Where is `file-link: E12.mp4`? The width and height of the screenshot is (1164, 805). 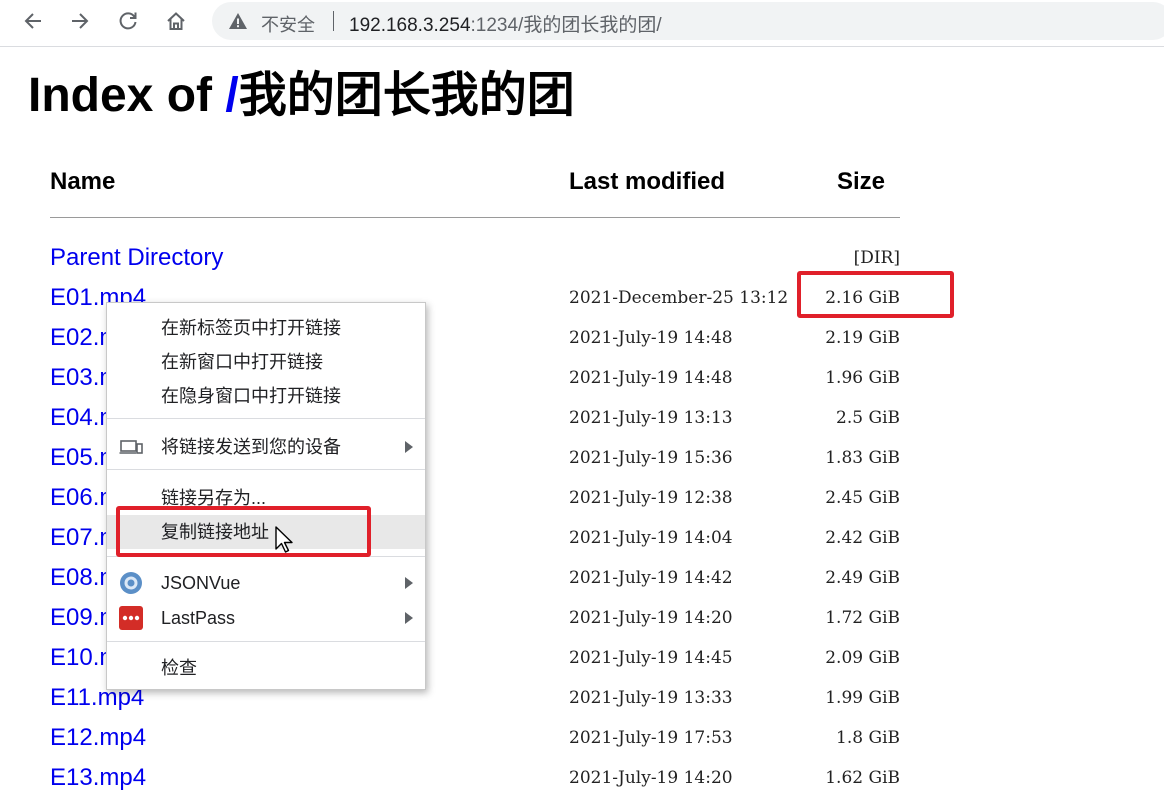 file-link: E12.mp4 is located at coordinates (98, 738).